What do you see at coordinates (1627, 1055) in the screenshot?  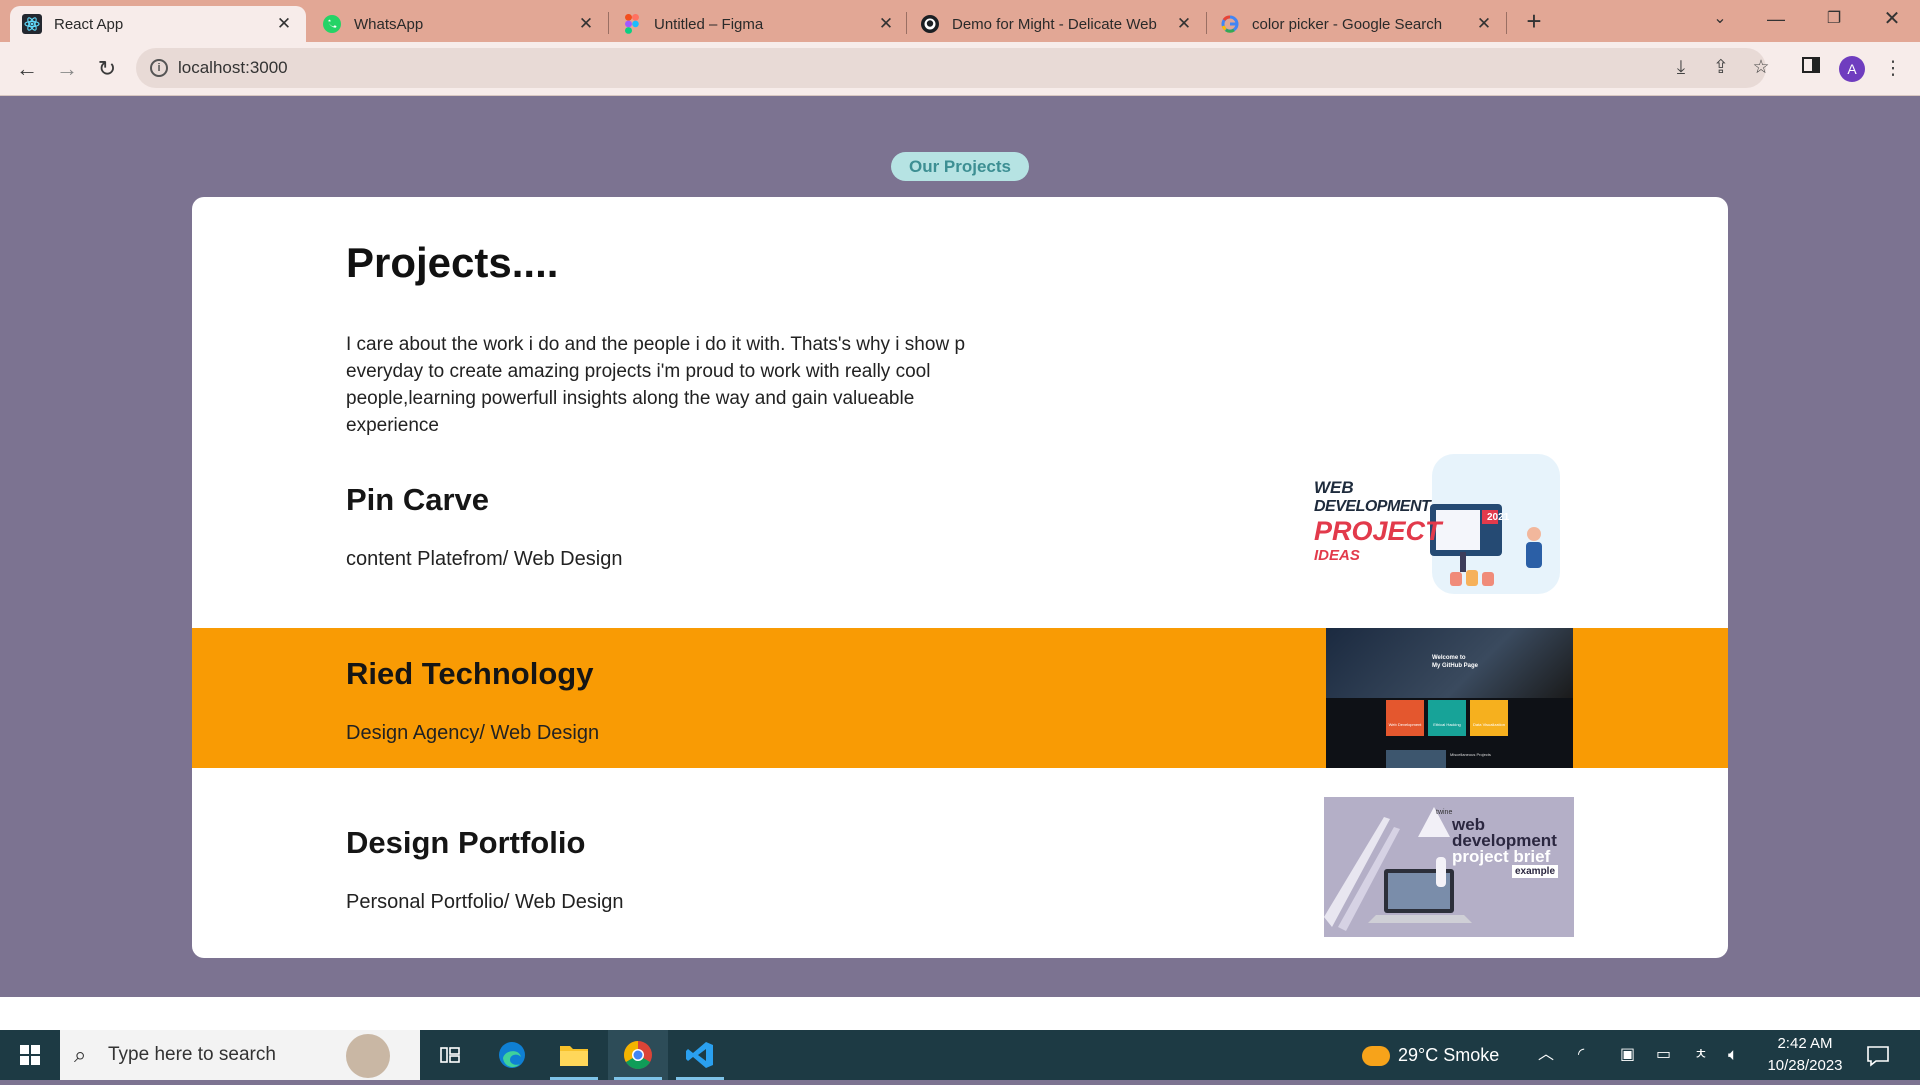 I see `meet-now-icon: ▣` at bounding box center [1627, 1055].